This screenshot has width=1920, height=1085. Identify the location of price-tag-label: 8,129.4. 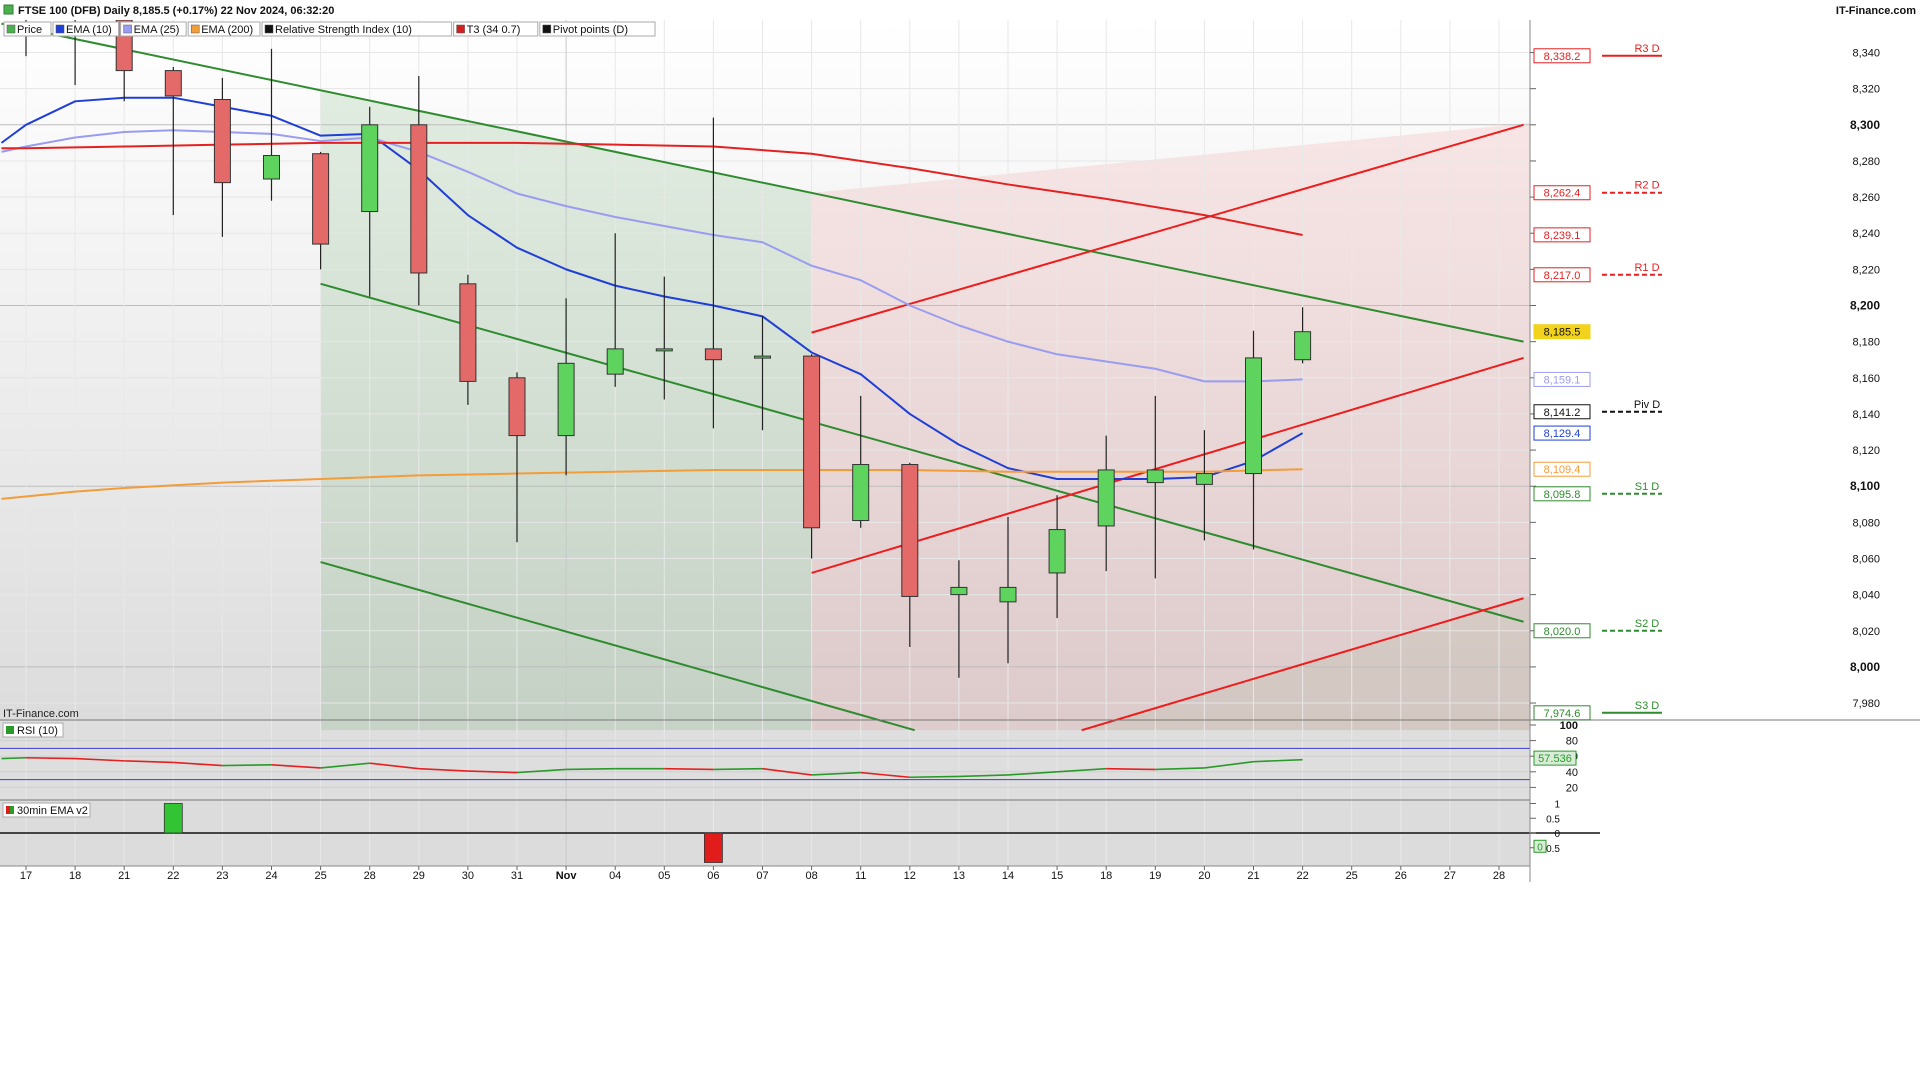
(1562, 434).